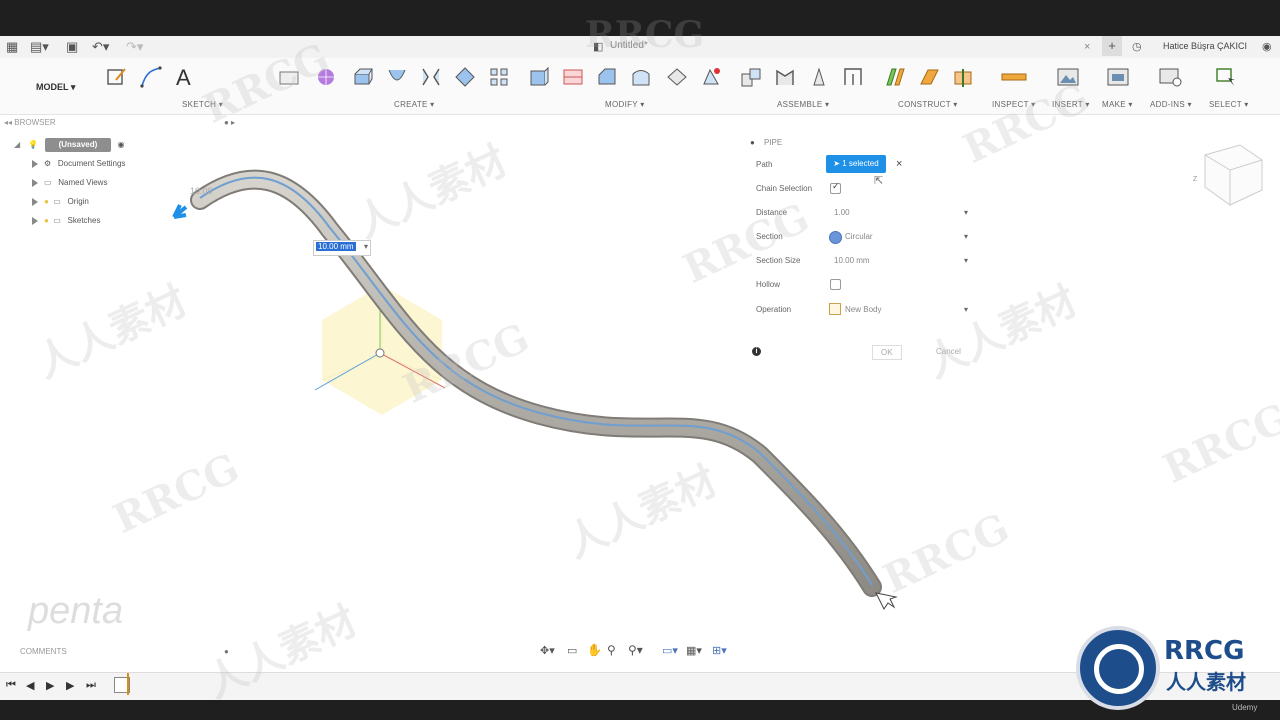 The image size is (1280, 720). What do you see at coordinates (72, 47) in the screenshot?
I see `save-icon: ▣` at bounding box center [72, 47].